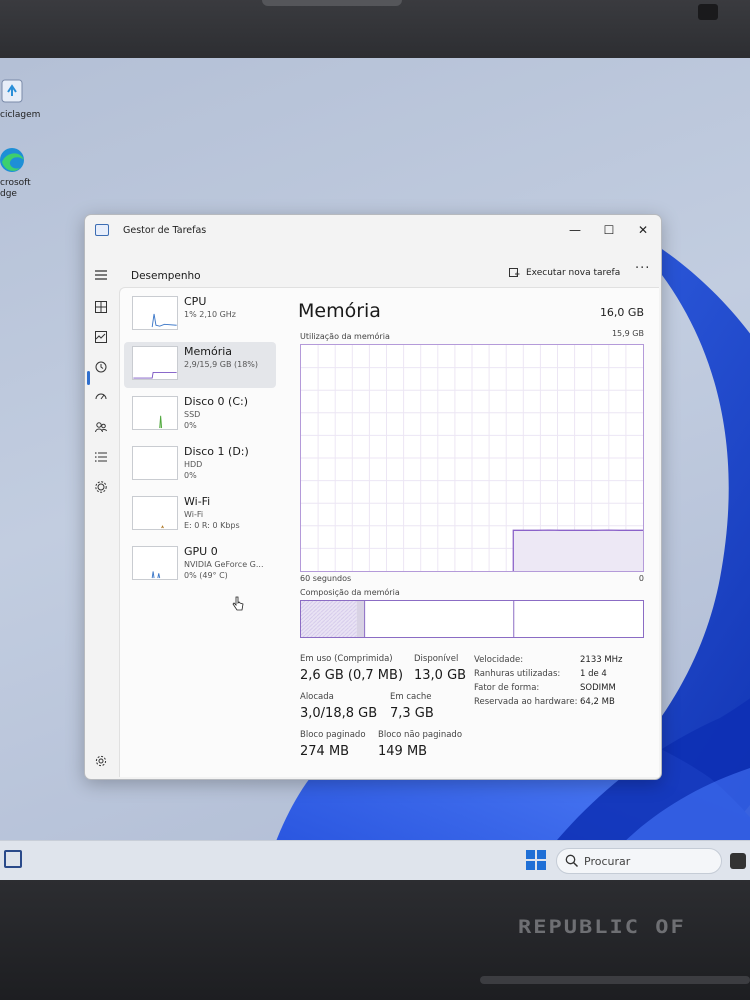 The image size is (750, 1000). Describe the element at coordinates (8, 194) in the screenshot. I see `desktop-icon-label: dge` at that location.